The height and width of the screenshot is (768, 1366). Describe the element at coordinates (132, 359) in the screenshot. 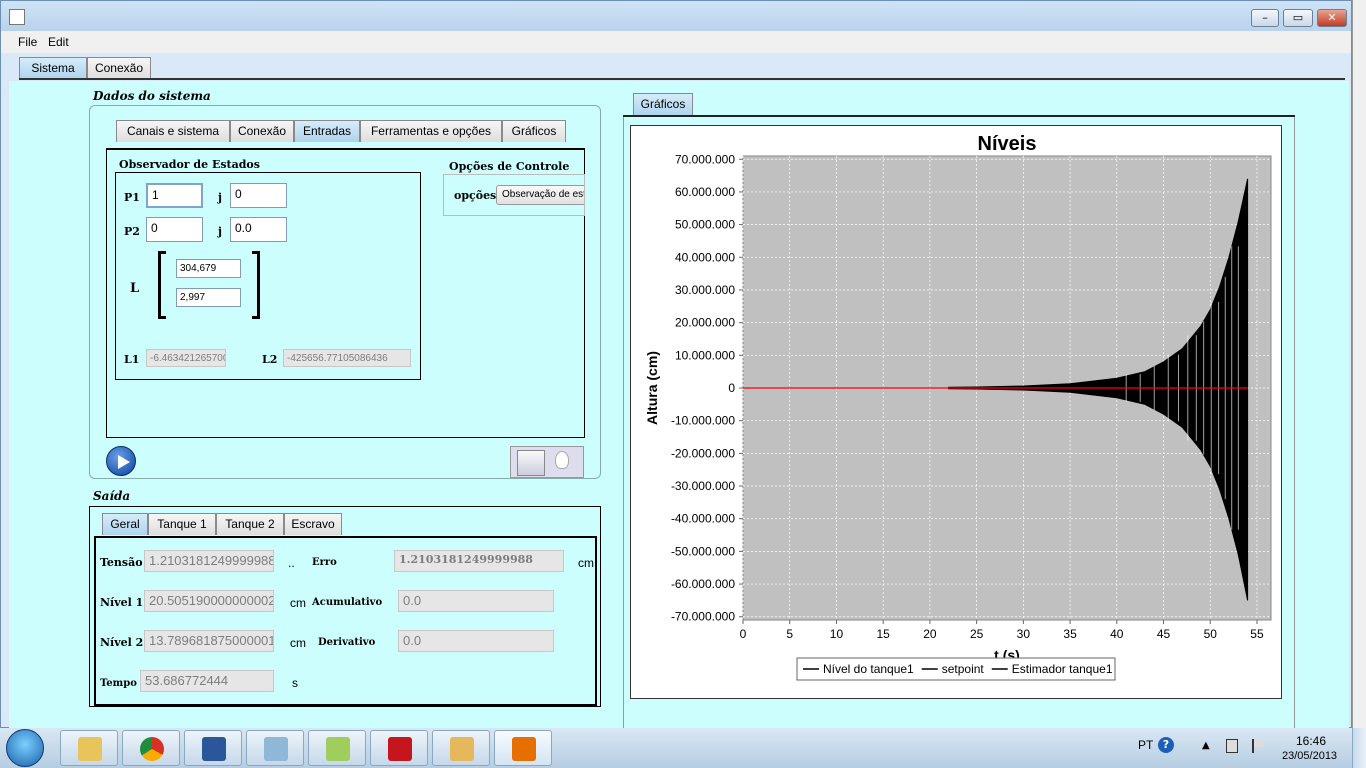

I see `l1-label: L1` at that location.